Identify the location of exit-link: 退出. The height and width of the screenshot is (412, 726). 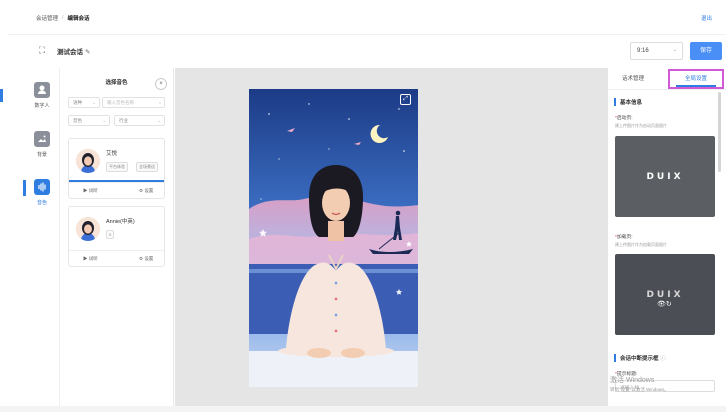
(706, 18).